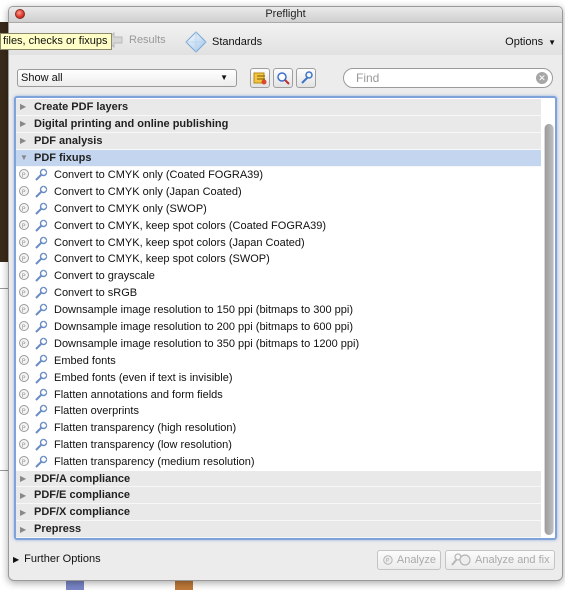 The image size is (565, 590). Describe the element at coordinates (278, 513) in the screenshot. I see `category-row: ▶ PDF/X compliance` at that location.